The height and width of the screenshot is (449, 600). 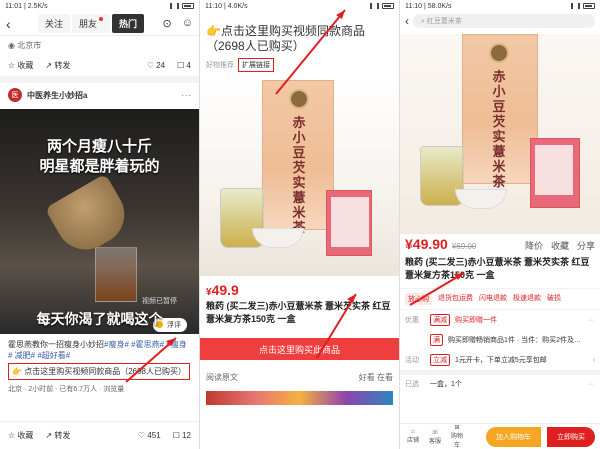 I want to click on status-speed: 4.0K/s, so click(x=237, y=6).